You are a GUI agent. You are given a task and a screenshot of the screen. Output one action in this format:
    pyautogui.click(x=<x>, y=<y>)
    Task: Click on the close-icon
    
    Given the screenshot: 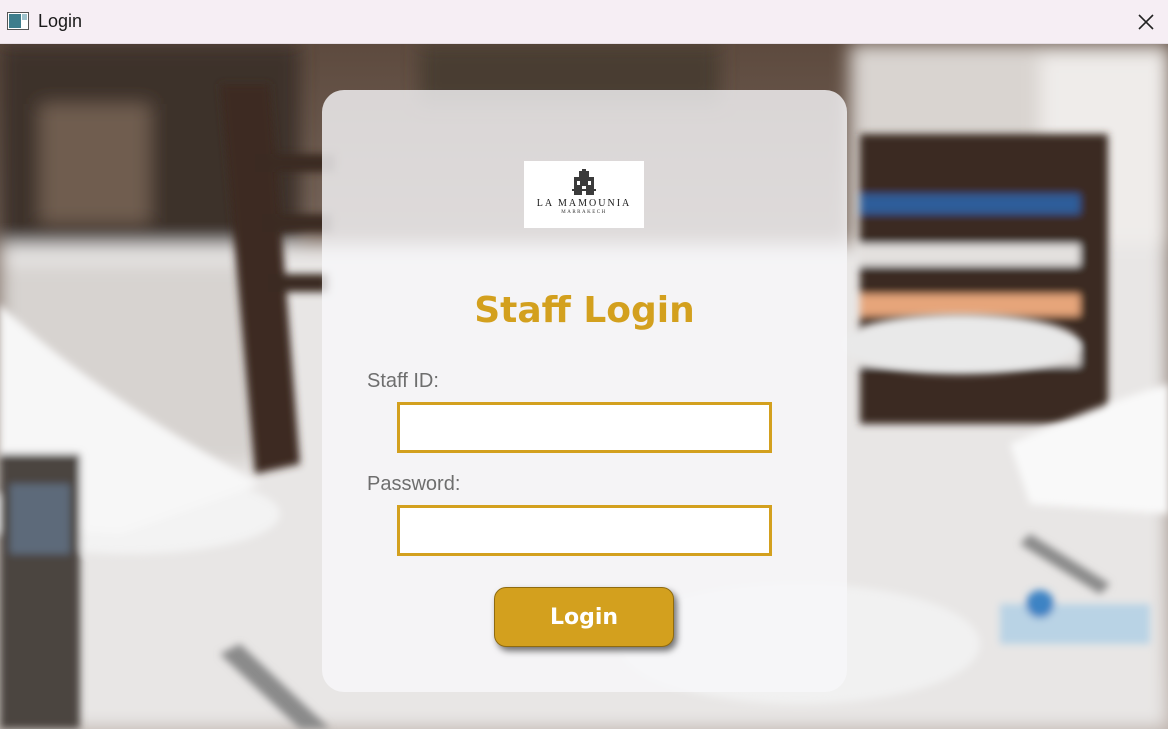 What is the action you would take?
    pyautogui.click(x=1146, y=22)
    